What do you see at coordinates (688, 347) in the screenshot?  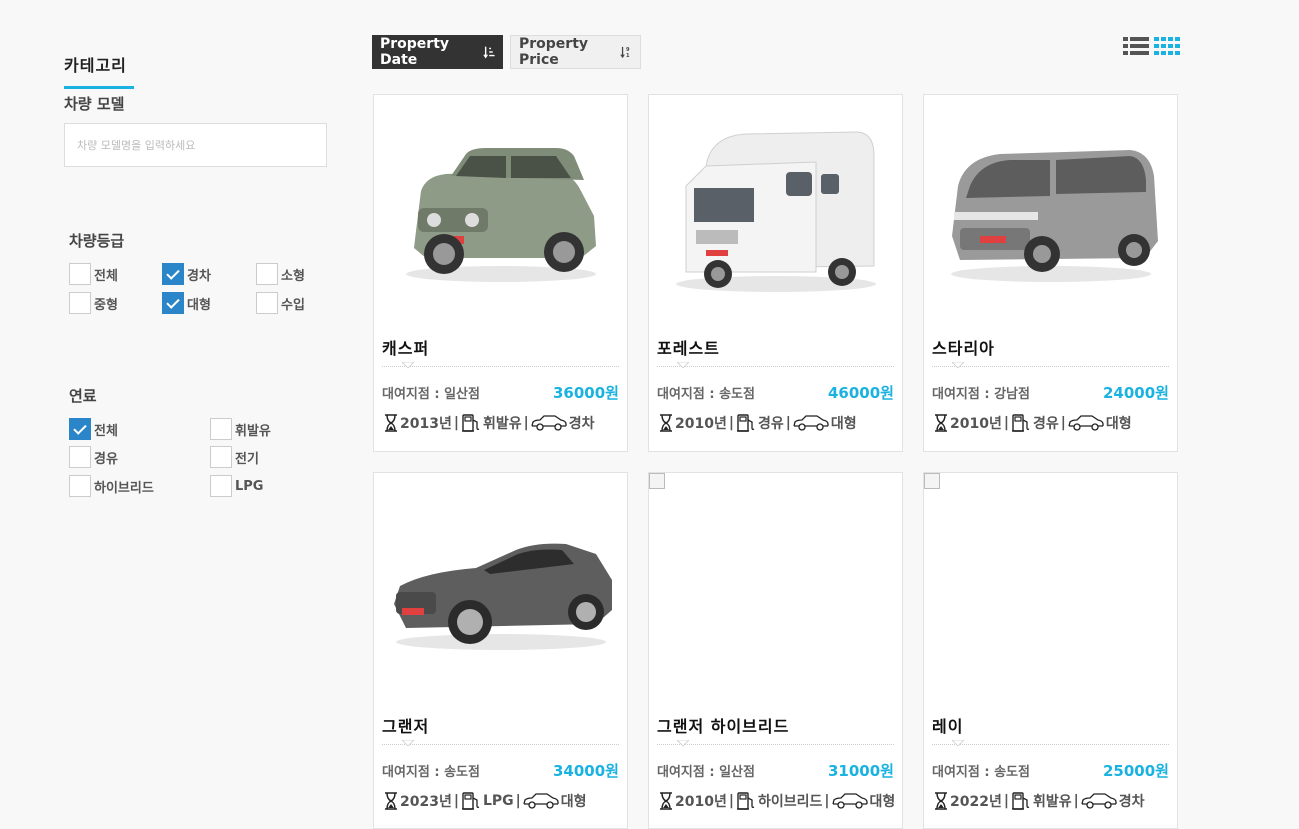 I see `car-name: 포레스트` at bounding box center [688, 347].